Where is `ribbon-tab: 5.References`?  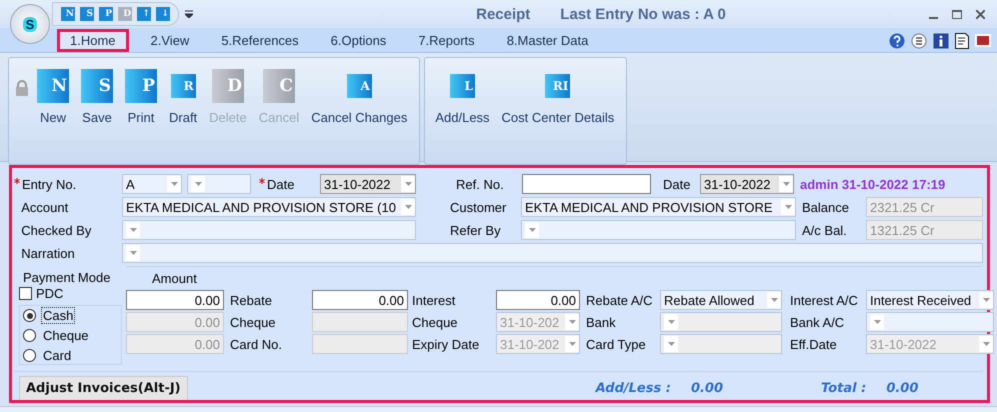
ribbon-tab: 5.References is located at coordinates (260, 40).